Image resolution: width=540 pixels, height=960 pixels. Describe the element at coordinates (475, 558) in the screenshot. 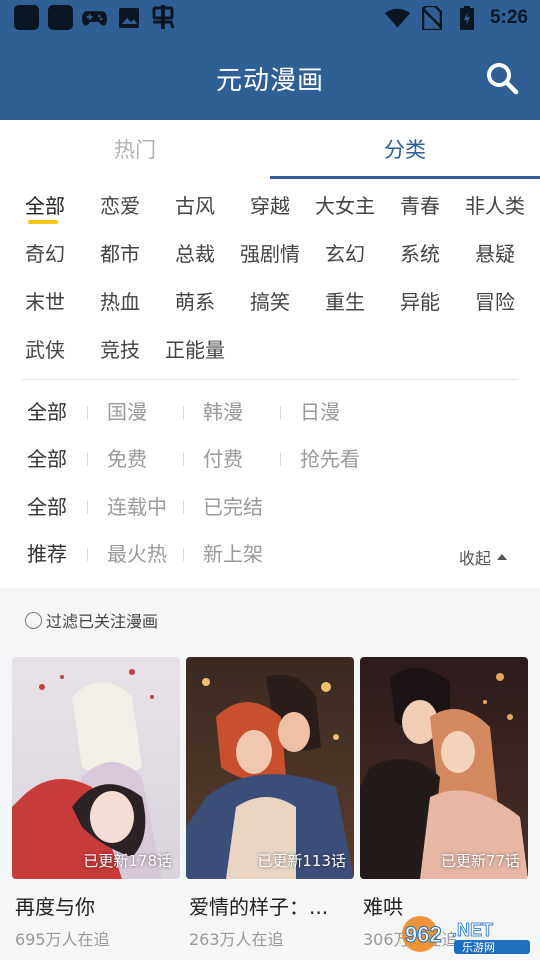

I see `collapse-label: 收起` at that location.